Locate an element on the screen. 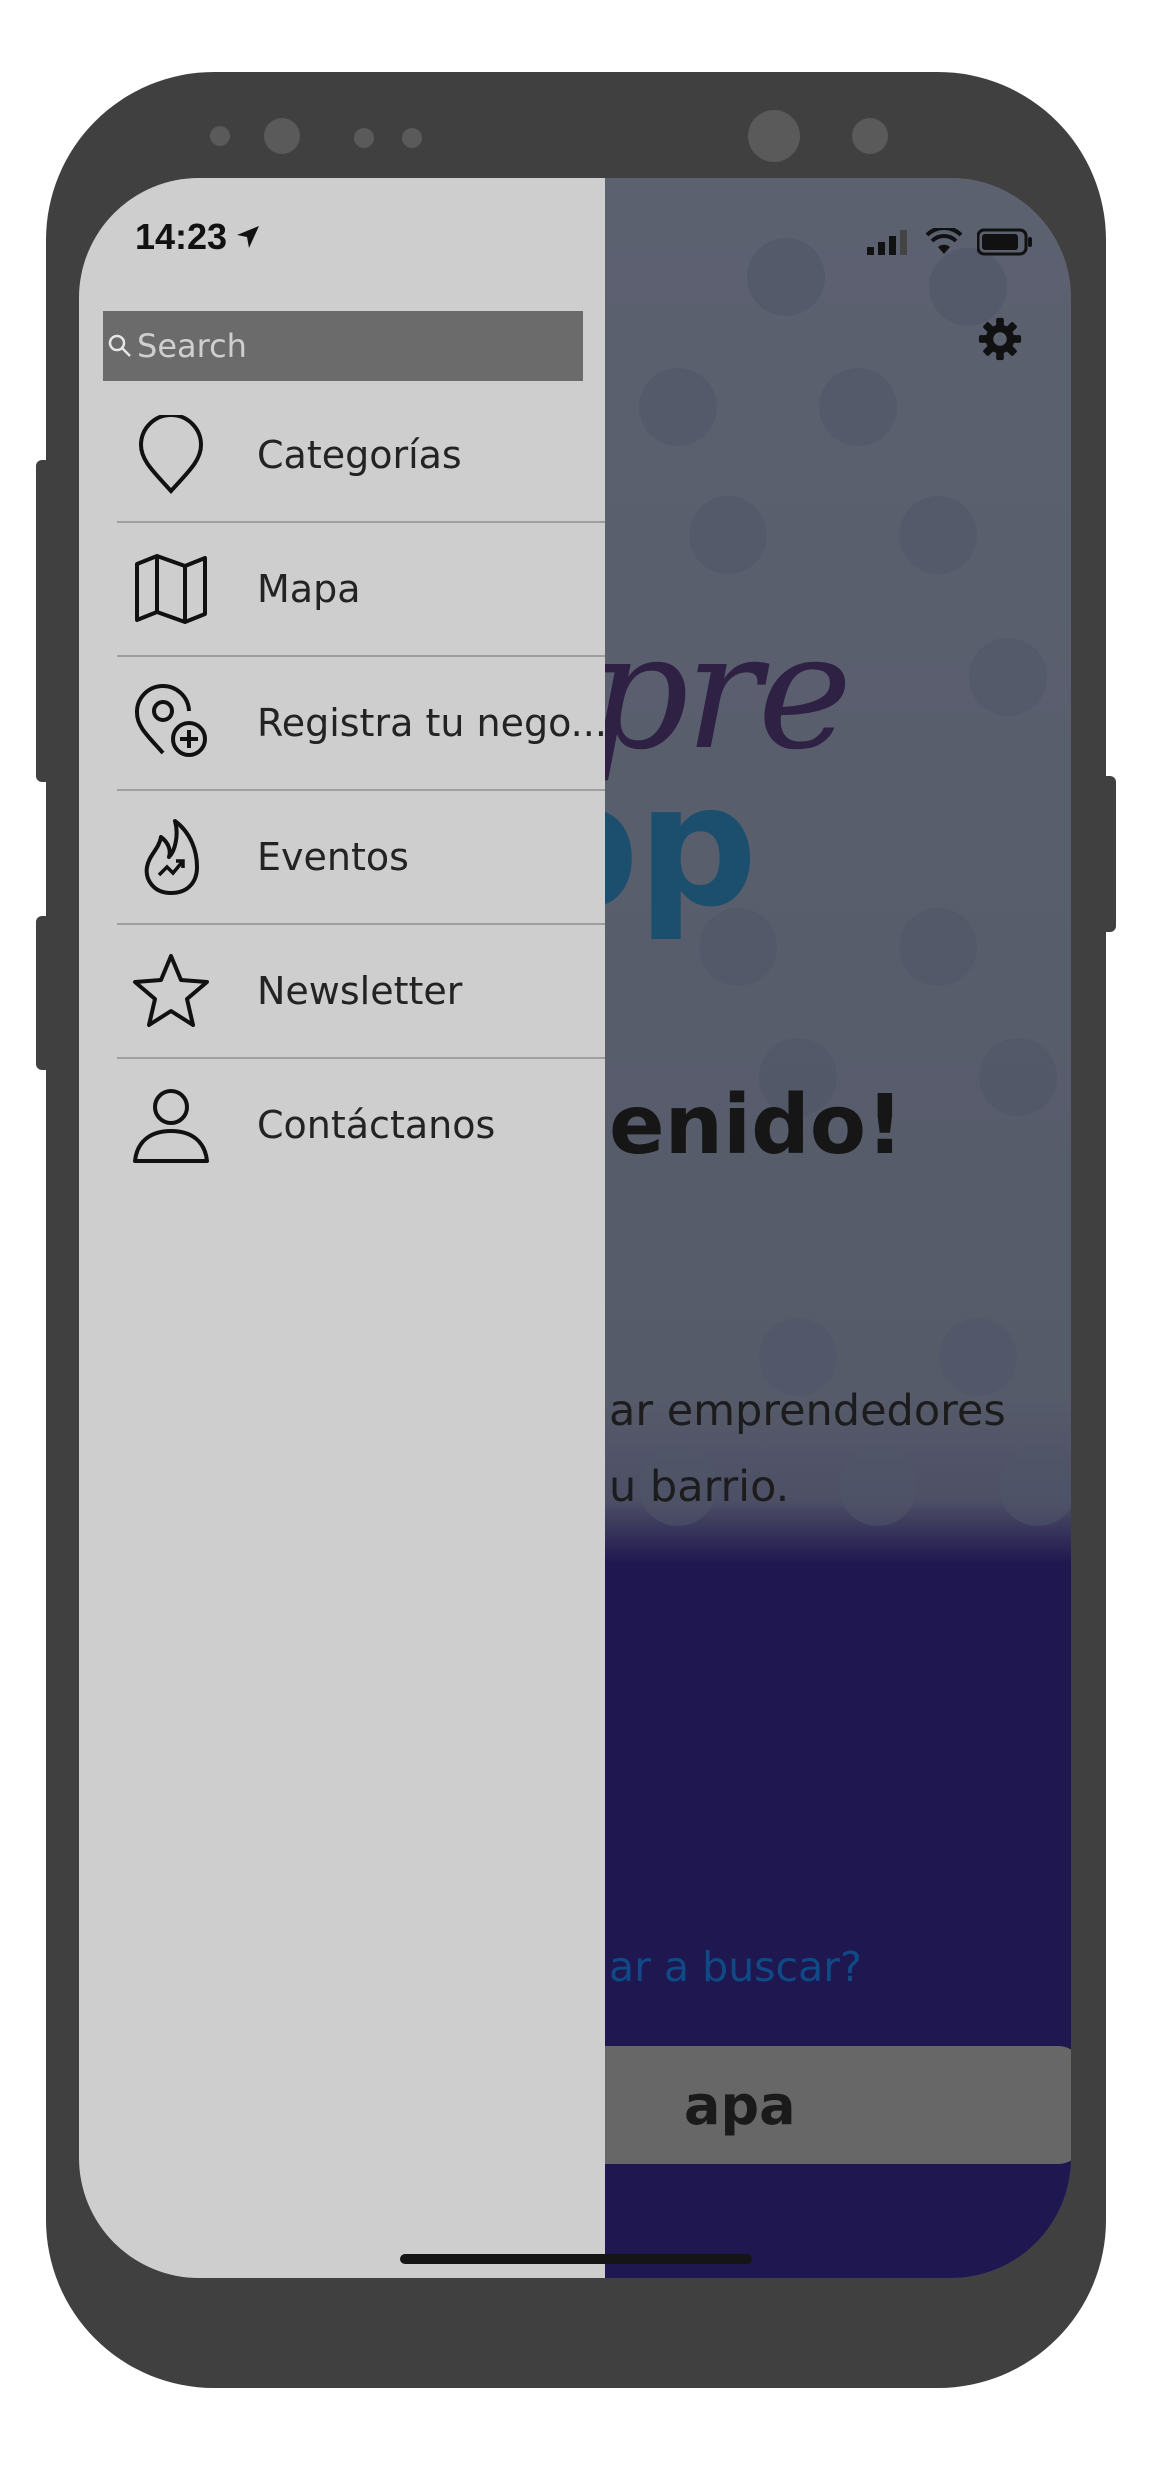 This screenshot has height=2472, width=1162. menu-item-eventos: Eventos is located at coordinates (361, 858).